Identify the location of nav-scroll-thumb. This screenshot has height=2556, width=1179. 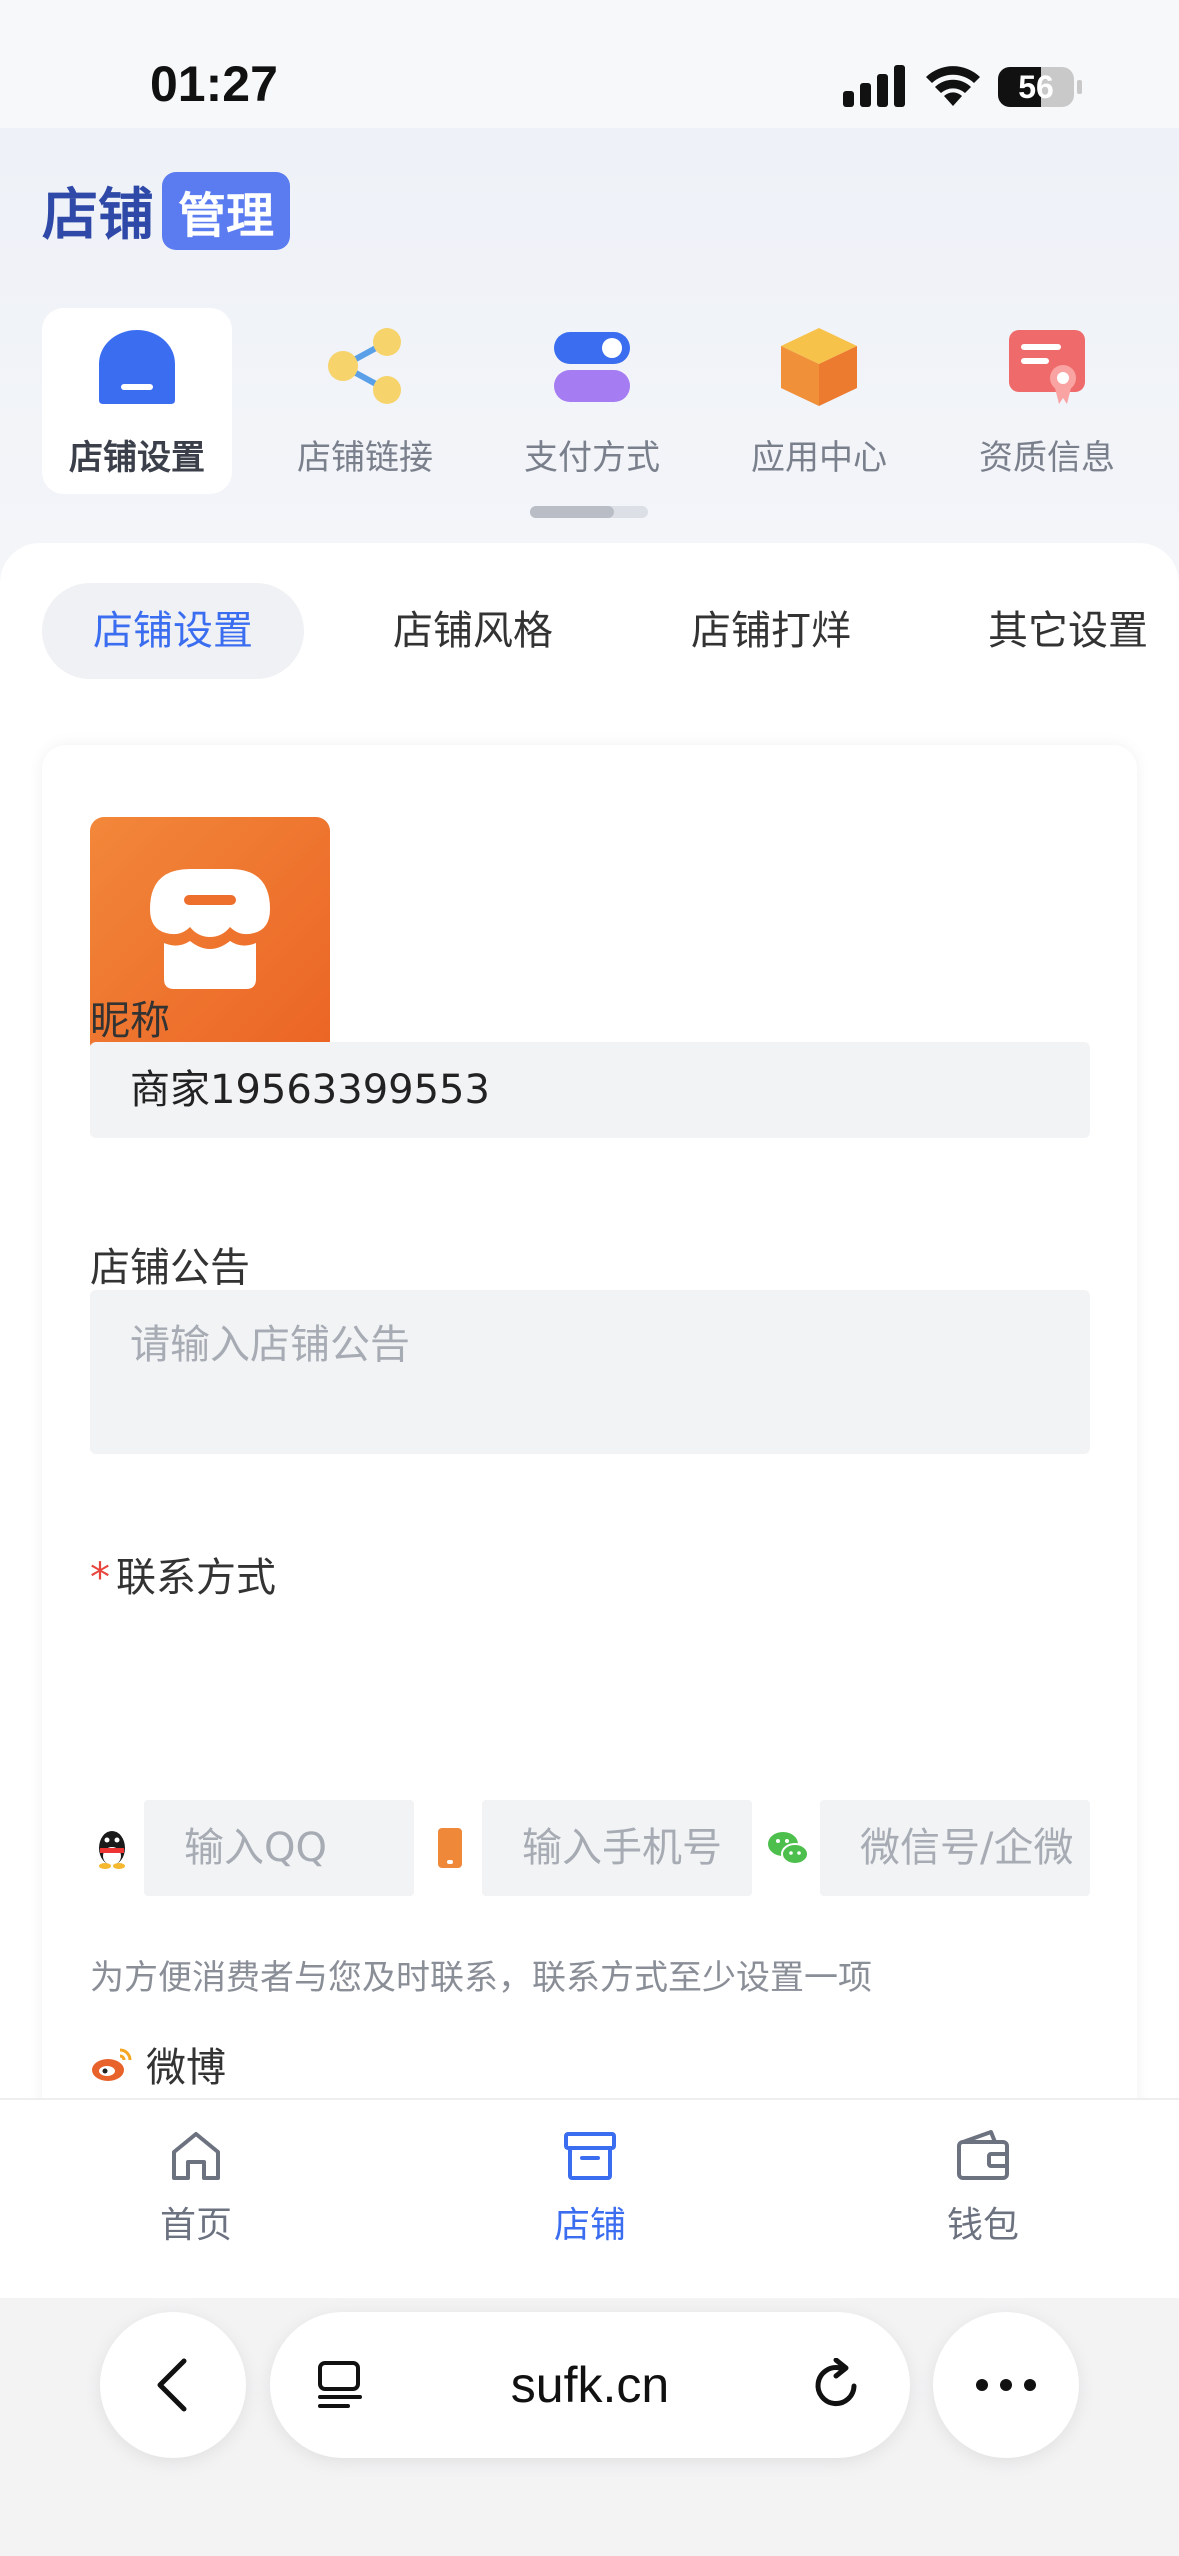
(572, 512).